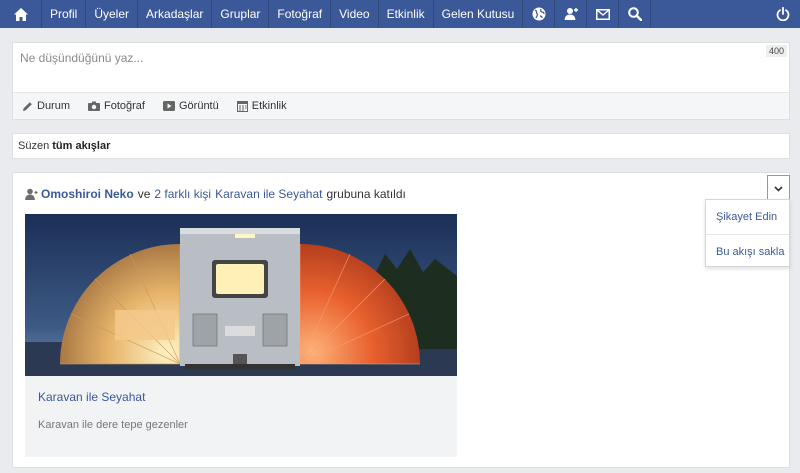 This screenshot has width=800, height=473. I want to click on user-join-icon, so click(31, 194).